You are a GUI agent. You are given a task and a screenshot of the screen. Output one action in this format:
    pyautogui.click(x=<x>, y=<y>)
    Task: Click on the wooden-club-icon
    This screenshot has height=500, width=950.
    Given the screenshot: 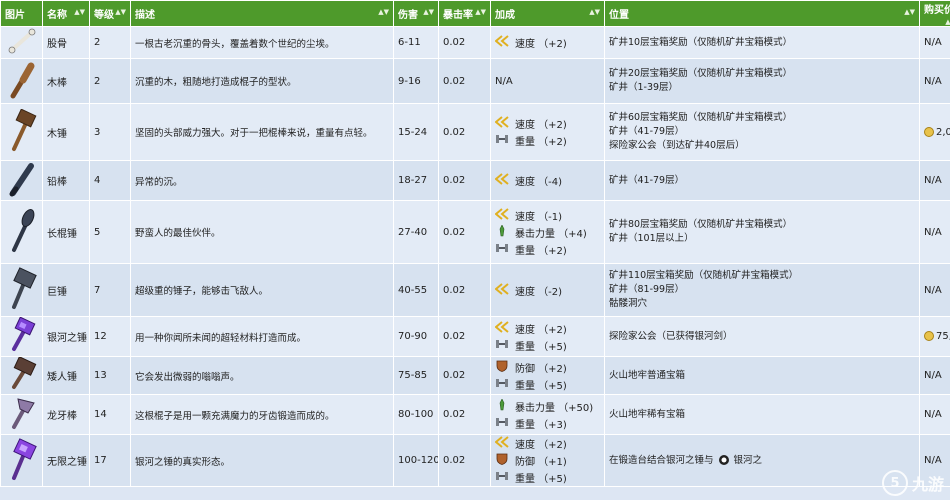 What is the action you would take?
    pyautogui.click(x=22, y=82)
    